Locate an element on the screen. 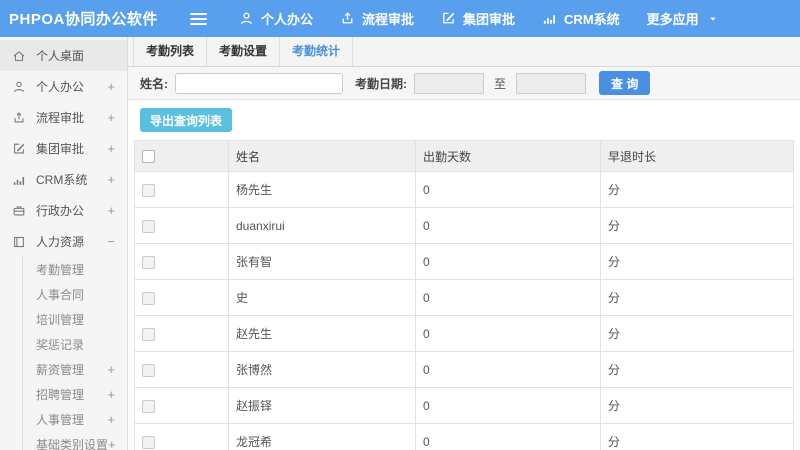  briefcase-icon is located at coordinates (19, 211).